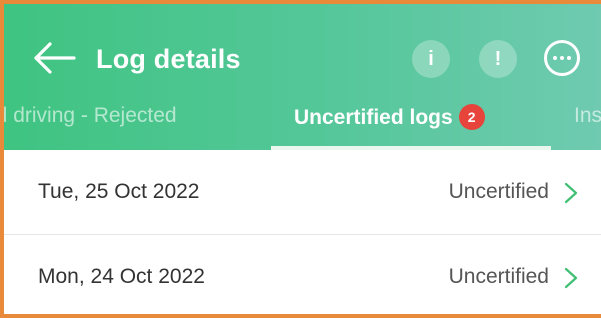 This screenshot has height=318, width=601. I want to click on log-date: Tue, 25 Oct 2022, so click(119, 191).